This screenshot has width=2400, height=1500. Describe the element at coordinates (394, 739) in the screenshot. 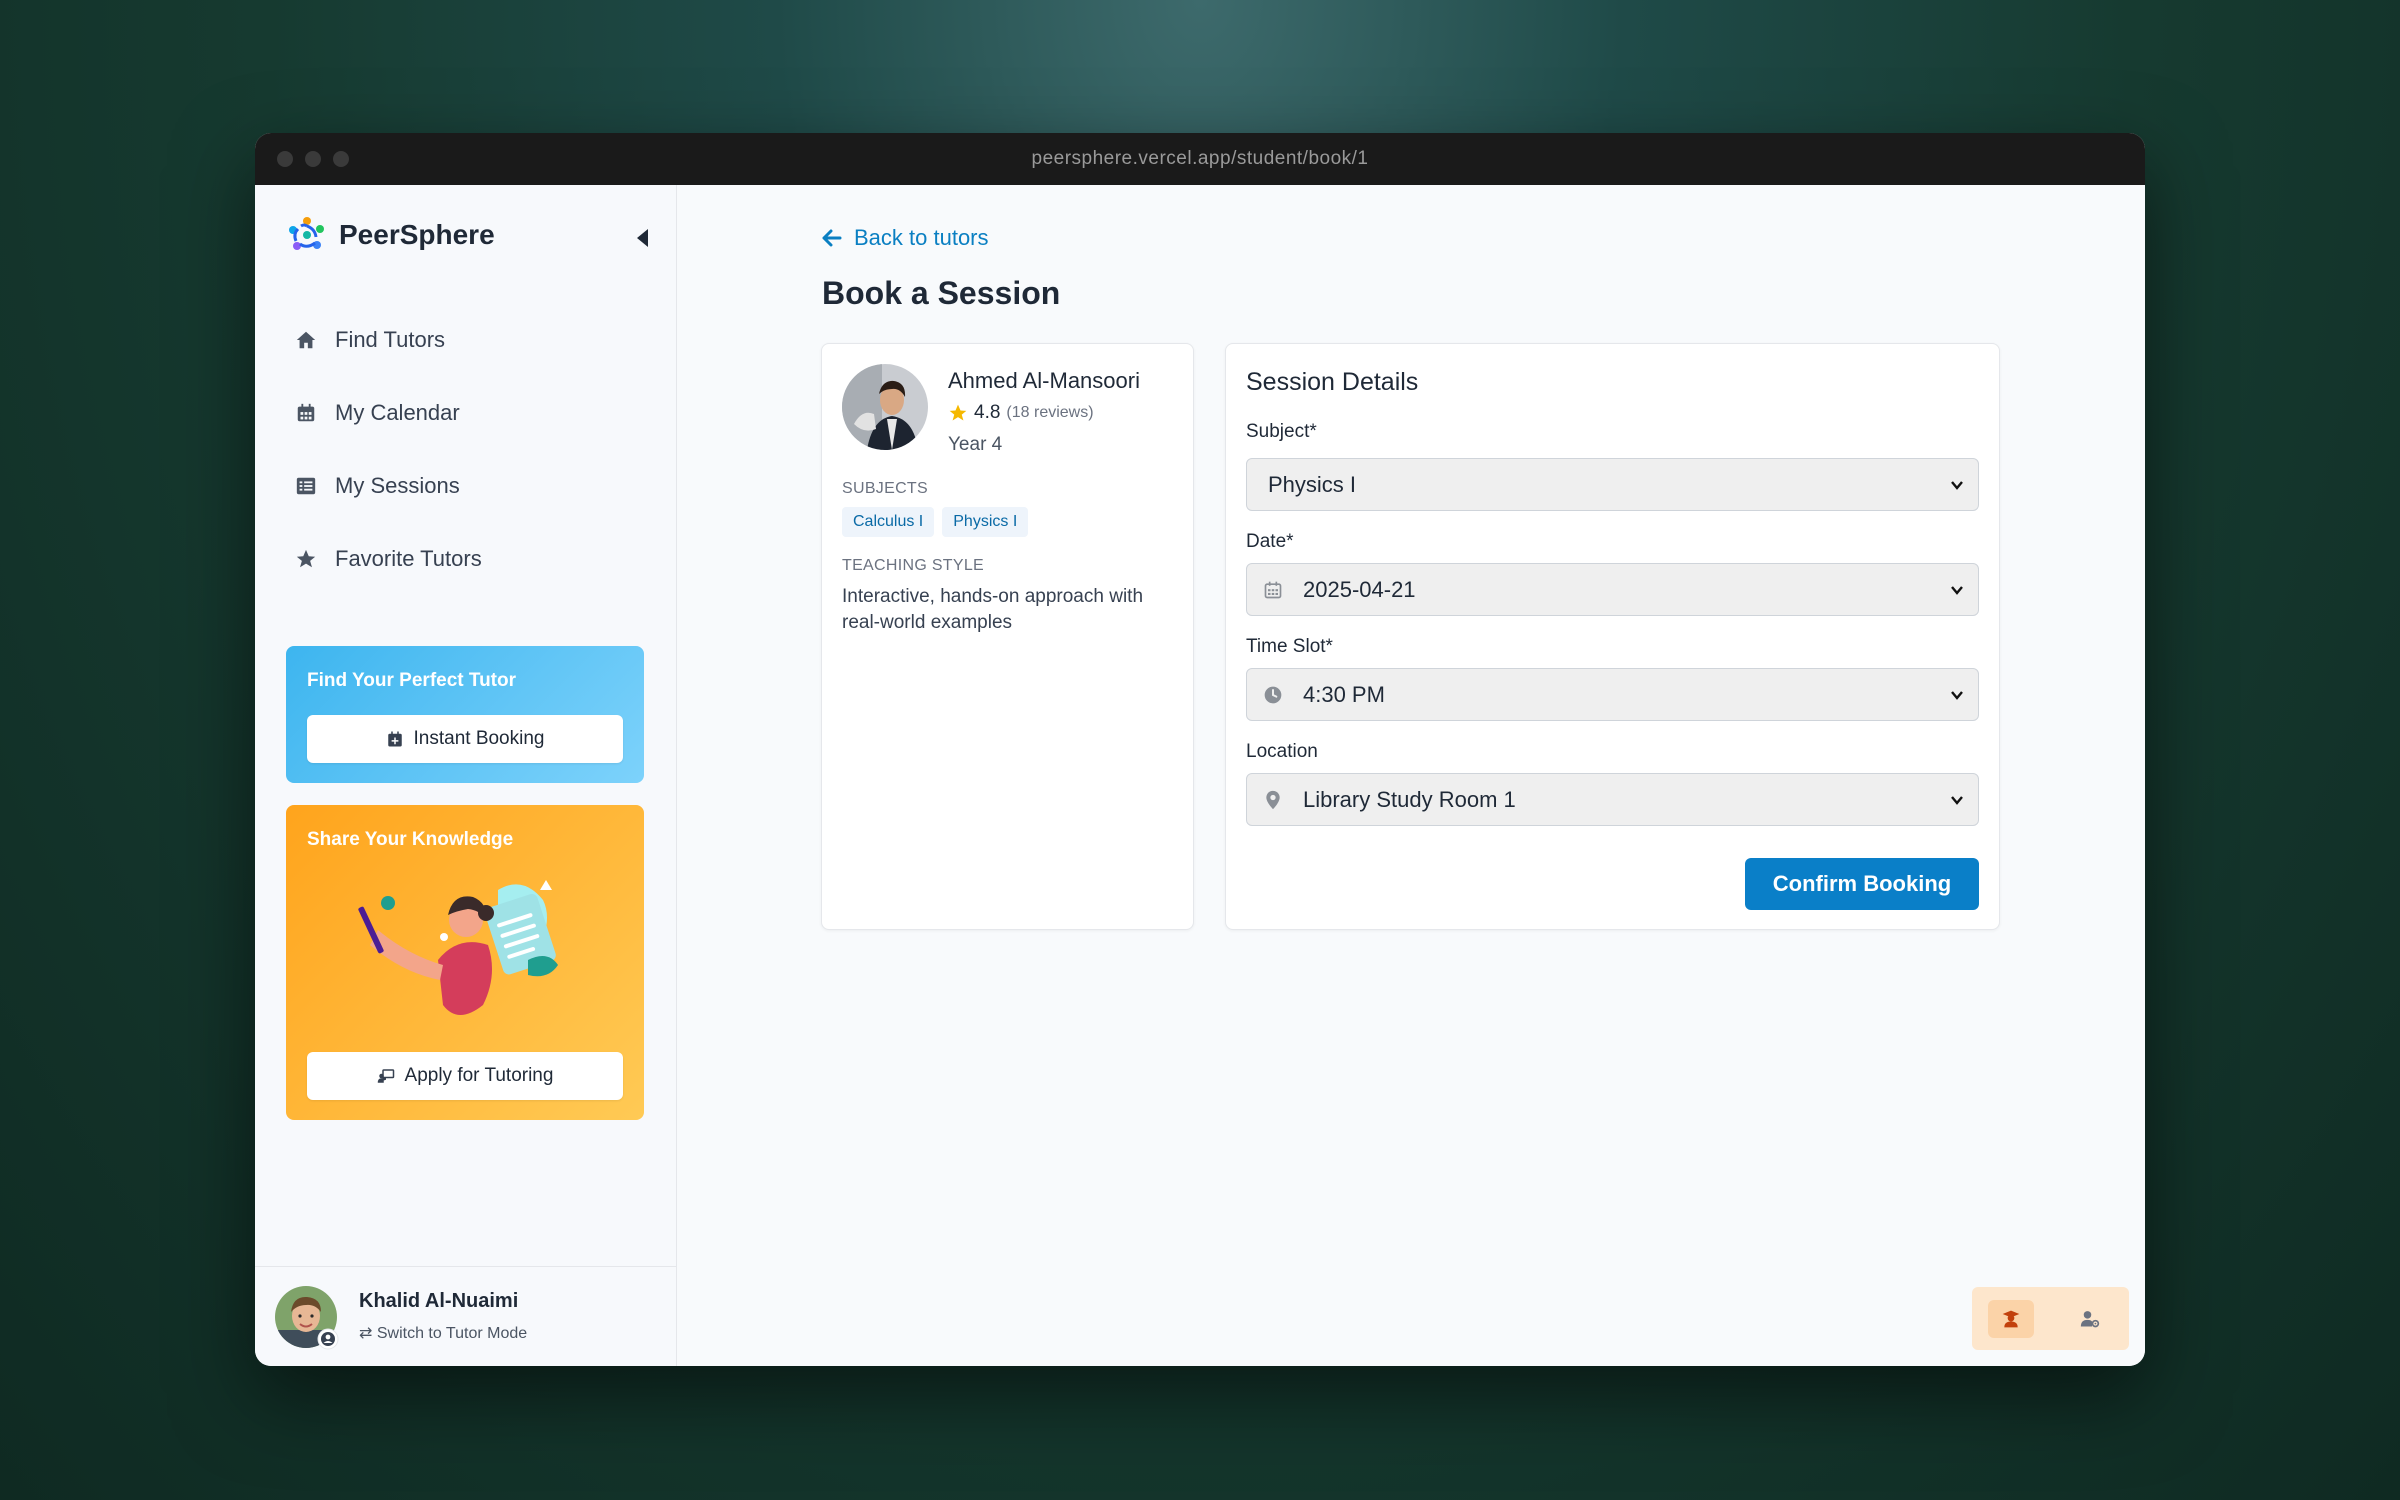

I see `calendar-plus-icon` at that location.